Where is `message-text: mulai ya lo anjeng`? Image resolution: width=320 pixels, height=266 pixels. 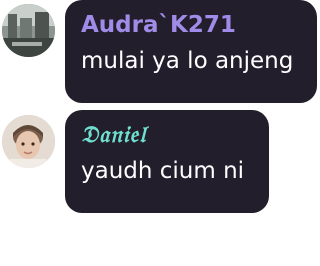
message-text: mulai ya lo anjeng is located at coordinates (187, 61).